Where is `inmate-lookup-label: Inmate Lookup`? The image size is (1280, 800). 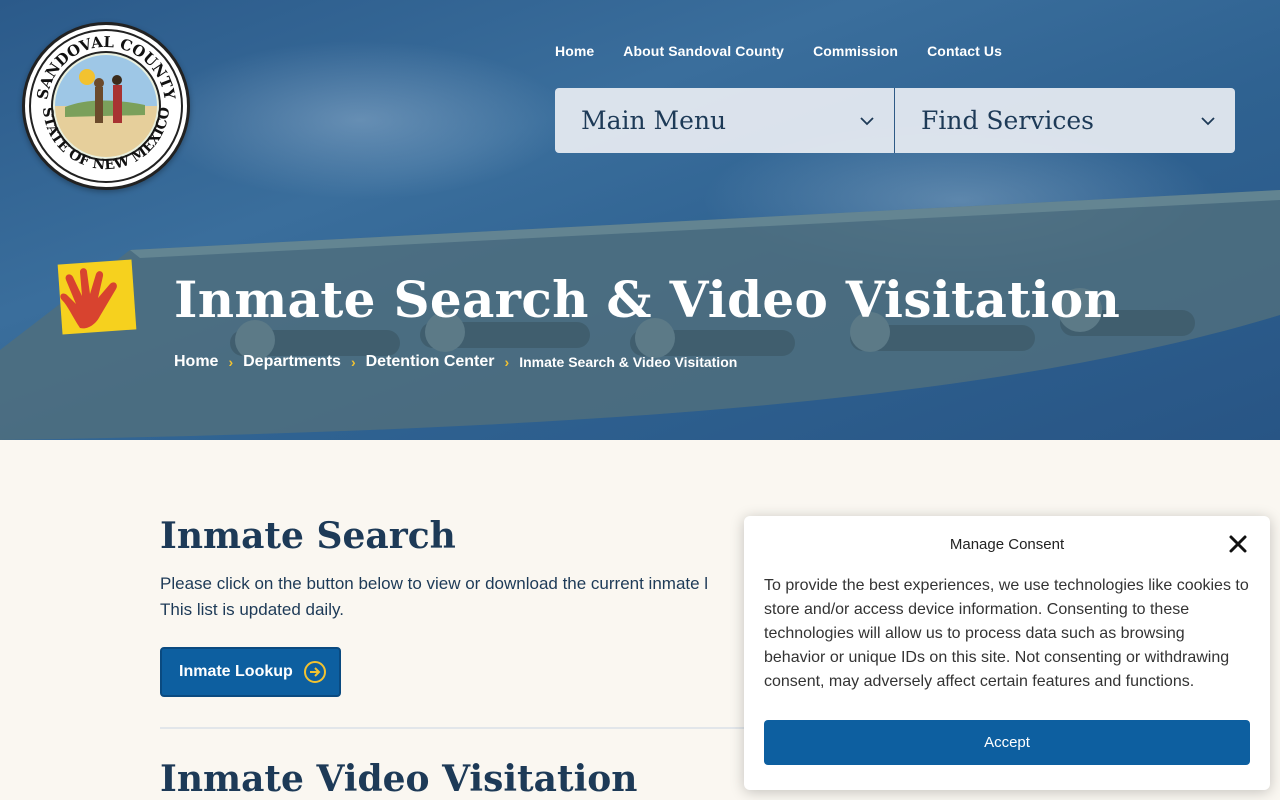
inmate-lookup-label: Inmate Lookup is located at coordinates (236, 671).